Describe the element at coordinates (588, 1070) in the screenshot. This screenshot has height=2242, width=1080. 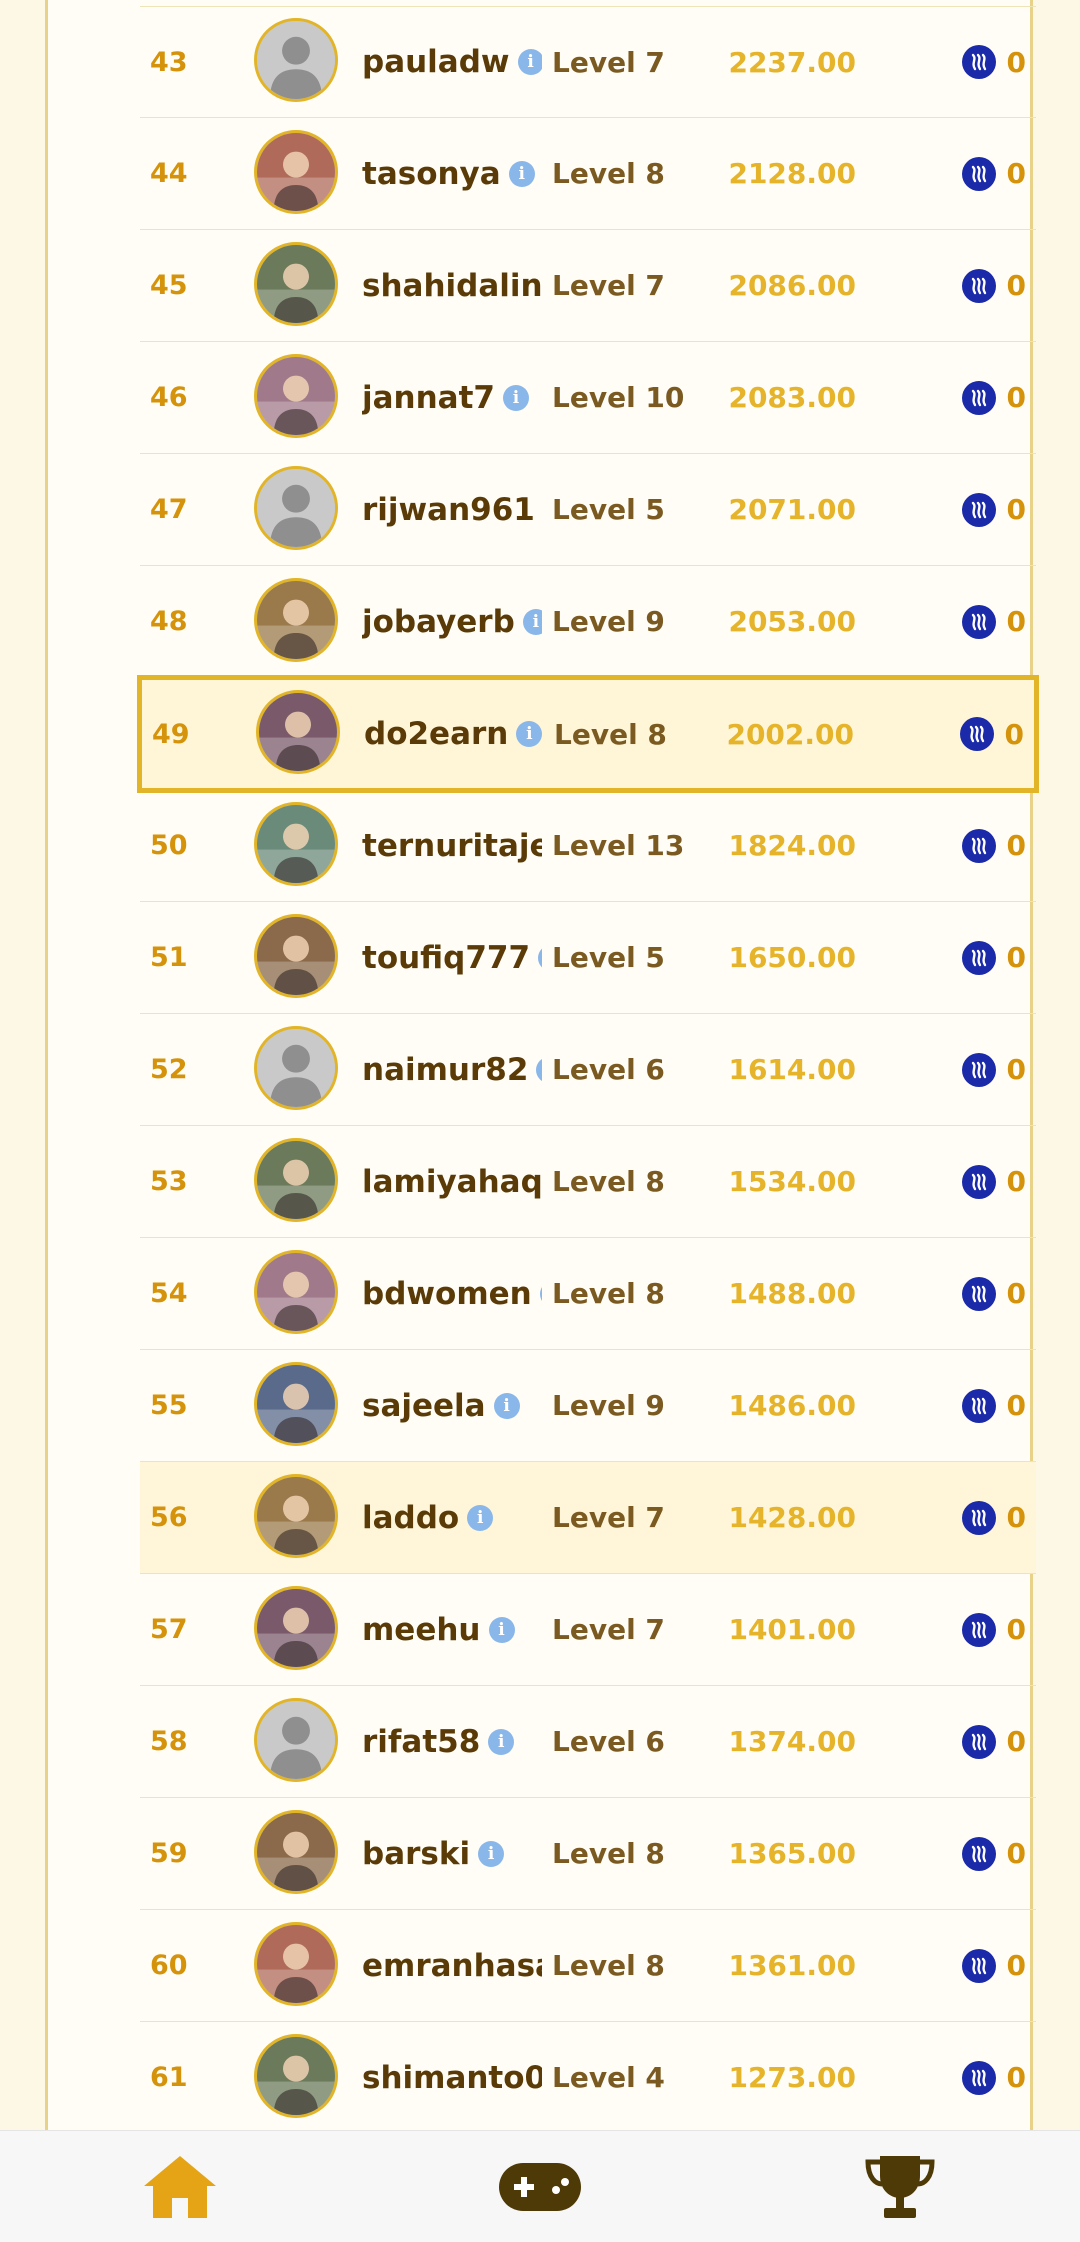
I see `leaderboard-row: 52 naimur82 i Level 6 1614.00 0` at that location.